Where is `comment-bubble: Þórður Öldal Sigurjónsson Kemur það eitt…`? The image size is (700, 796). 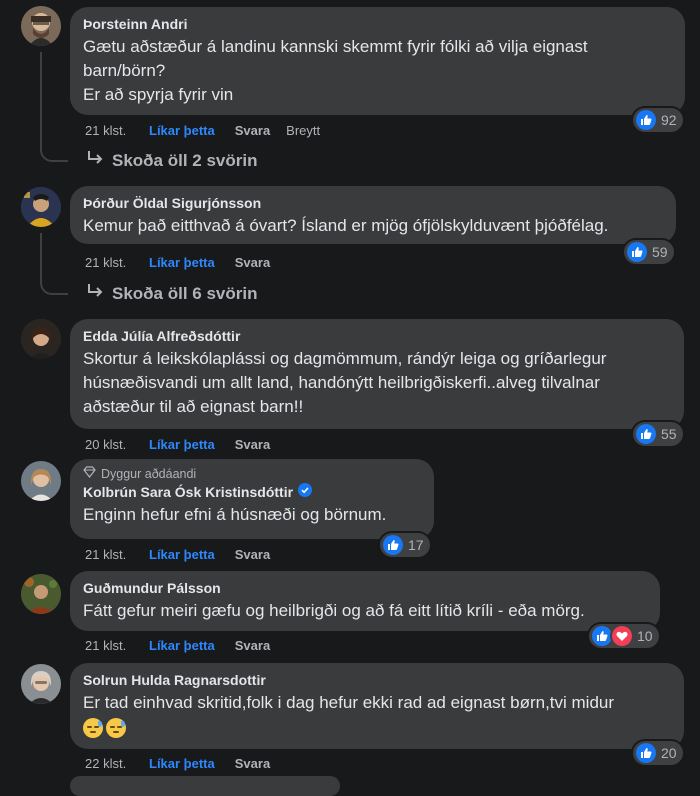 comment-bubble: Þórður Öldal Sigurjónsson Kemur það eitt… is located at coordinates (373, 215).